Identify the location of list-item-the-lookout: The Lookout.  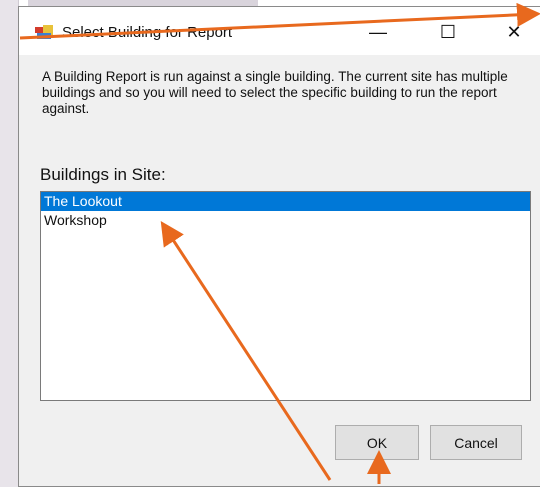
(285, 201).